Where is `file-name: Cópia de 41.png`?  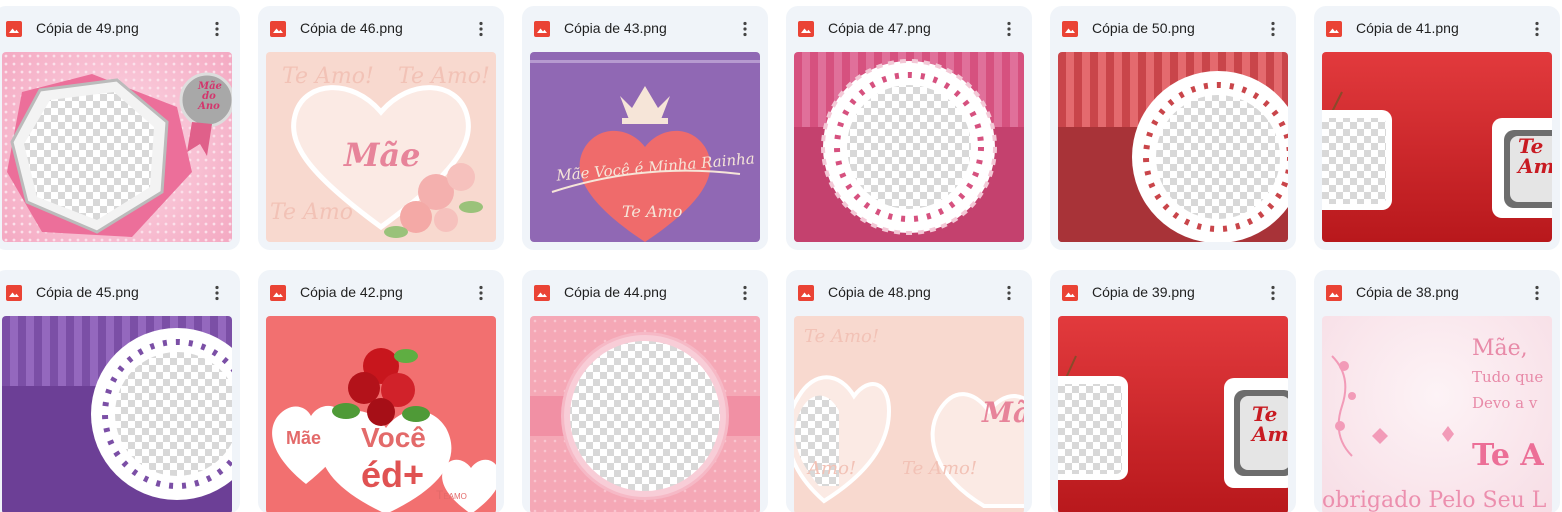 file-name: Cópia de 41.png is located at coordinates (1407, 28).